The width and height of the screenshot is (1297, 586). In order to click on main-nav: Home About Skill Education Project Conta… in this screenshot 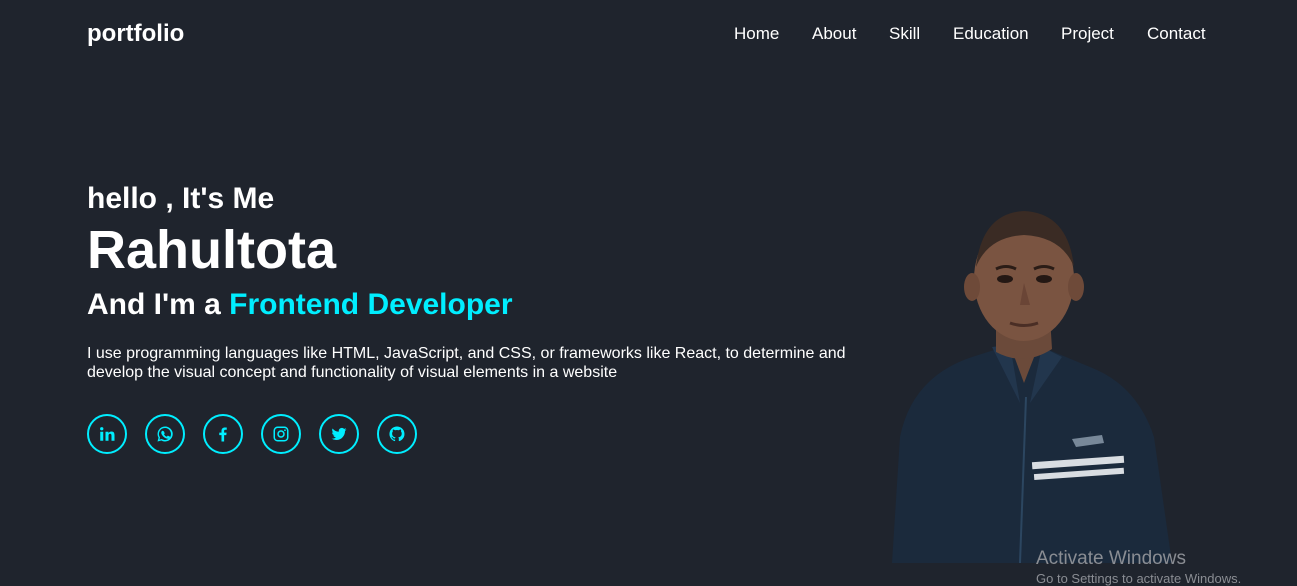, I will do `click(648, 36)`.